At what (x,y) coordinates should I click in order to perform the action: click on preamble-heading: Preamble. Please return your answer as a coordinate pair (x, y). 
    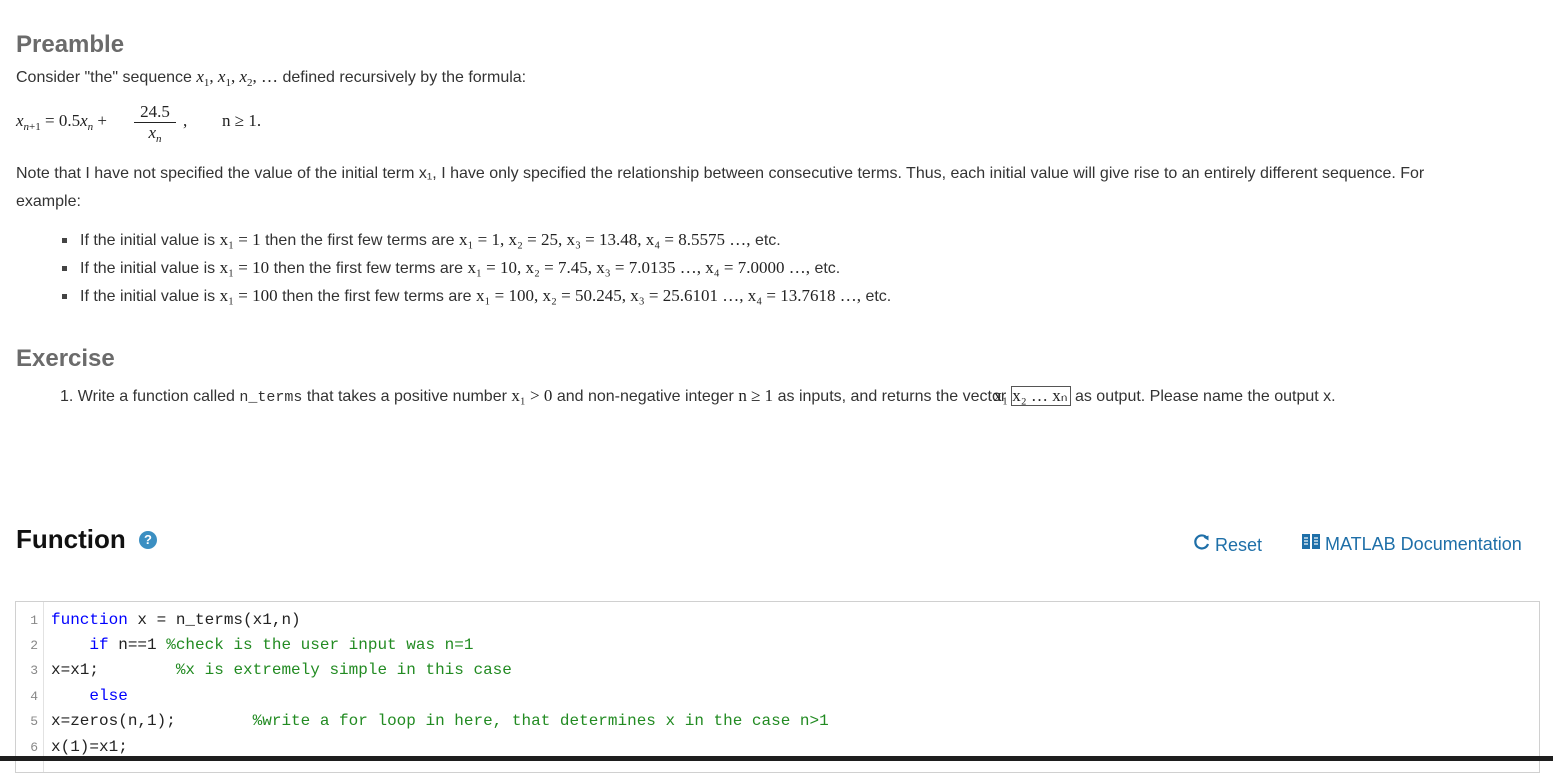
    Looking at the image, I should click on (70, 44).